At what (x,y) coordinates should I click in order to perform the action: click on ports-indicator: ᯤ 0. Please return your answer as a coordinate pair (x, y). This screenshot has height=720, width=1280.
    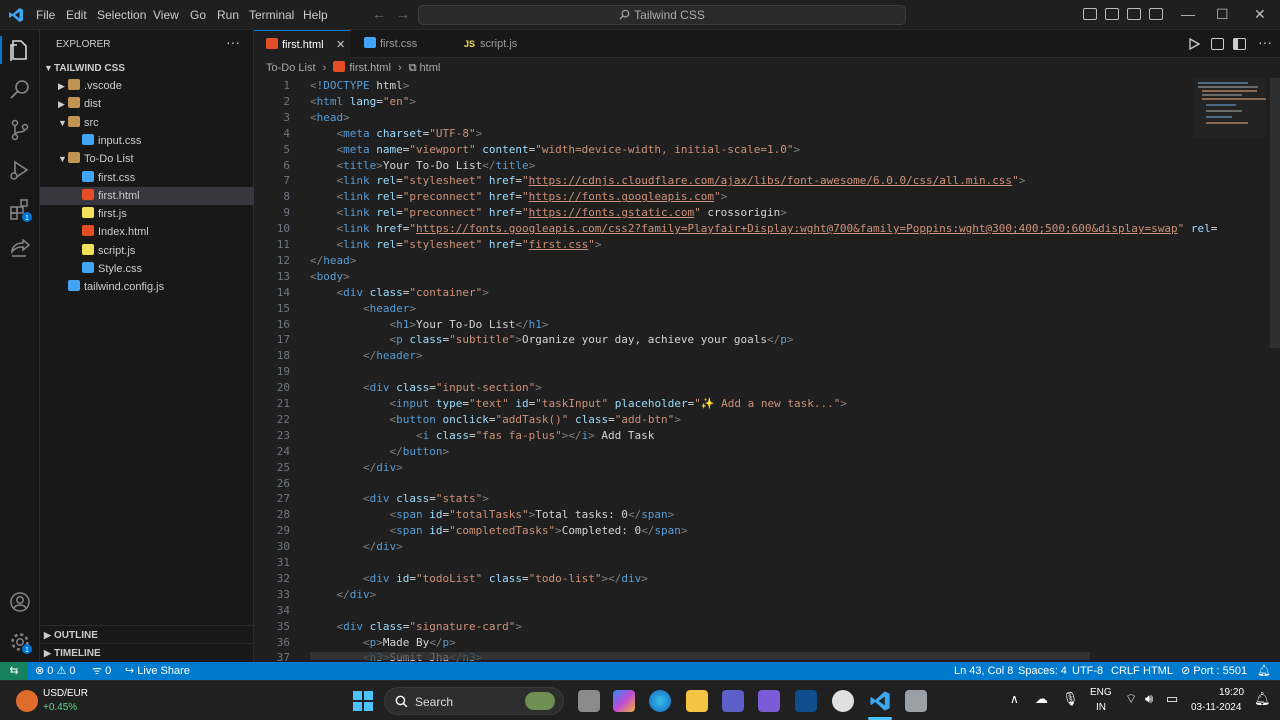
    Looking at the image, I should click on (101, 671).